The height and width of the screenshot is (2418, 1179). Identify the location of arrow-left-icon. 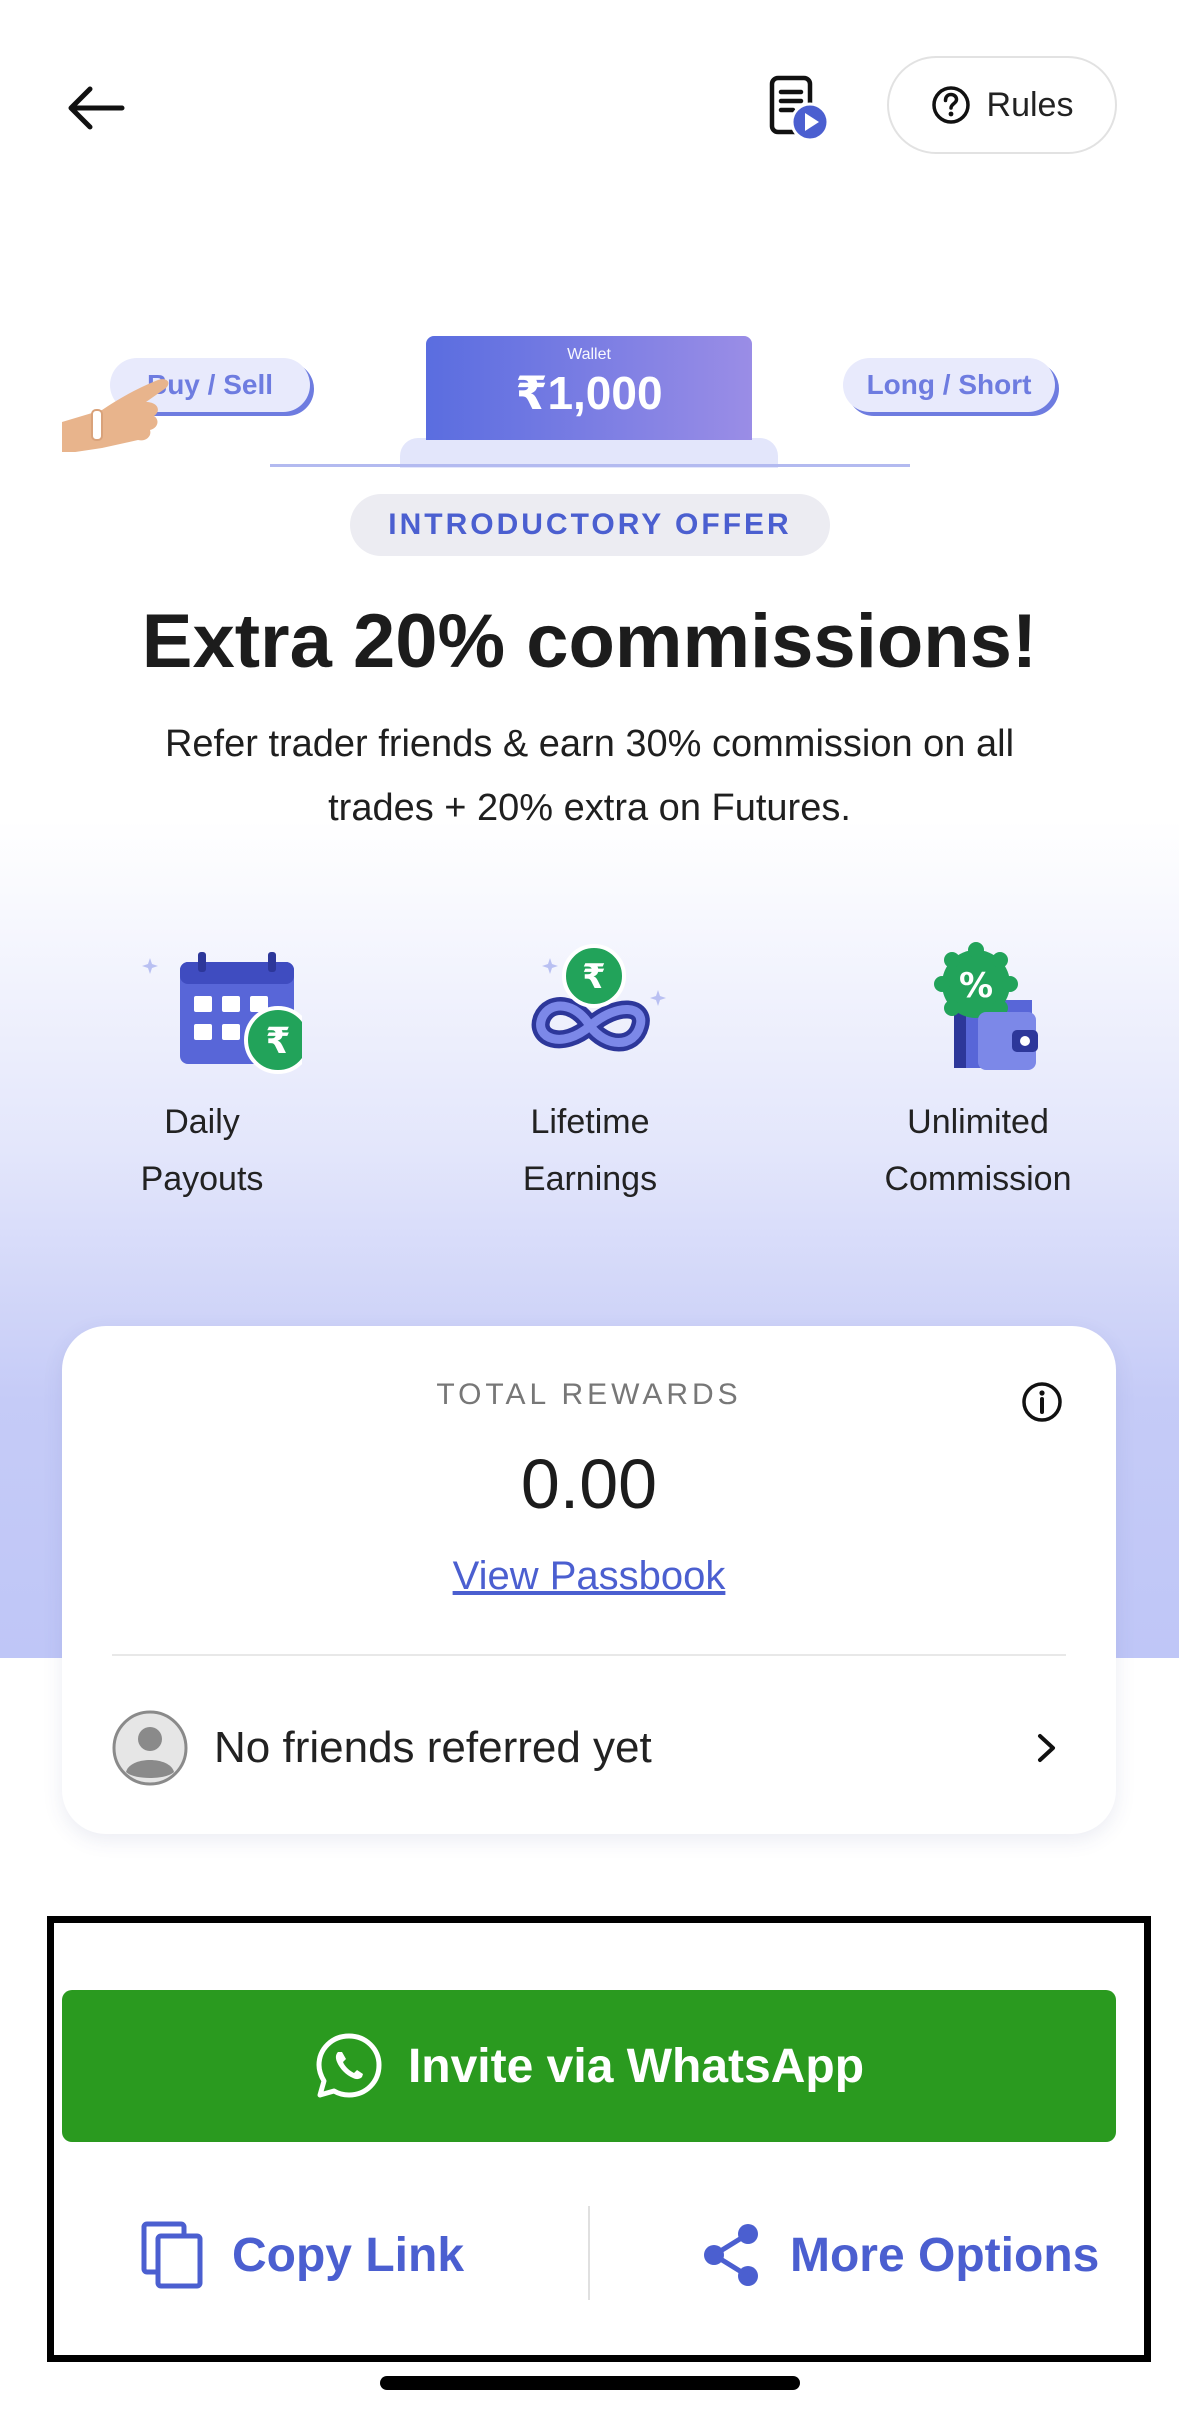
(96, 108).